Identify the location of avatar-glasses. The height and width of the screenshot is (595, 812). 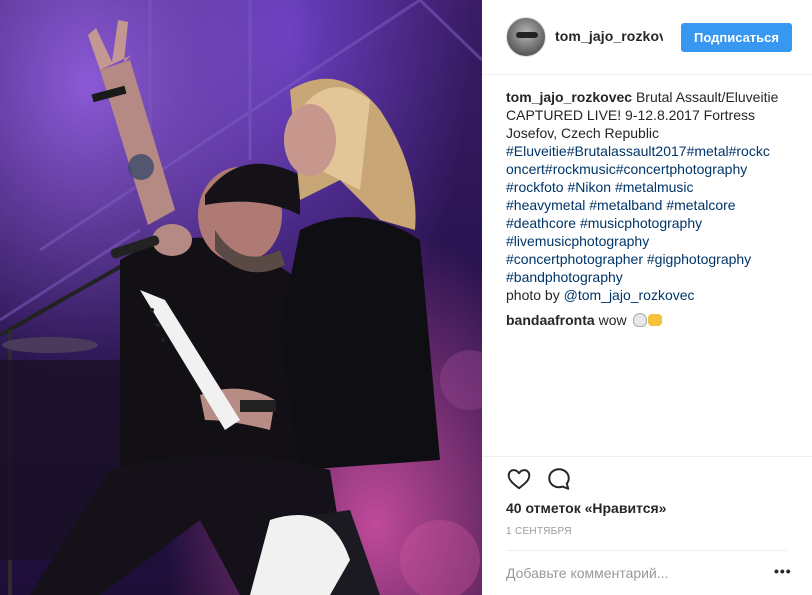
(527, 35).